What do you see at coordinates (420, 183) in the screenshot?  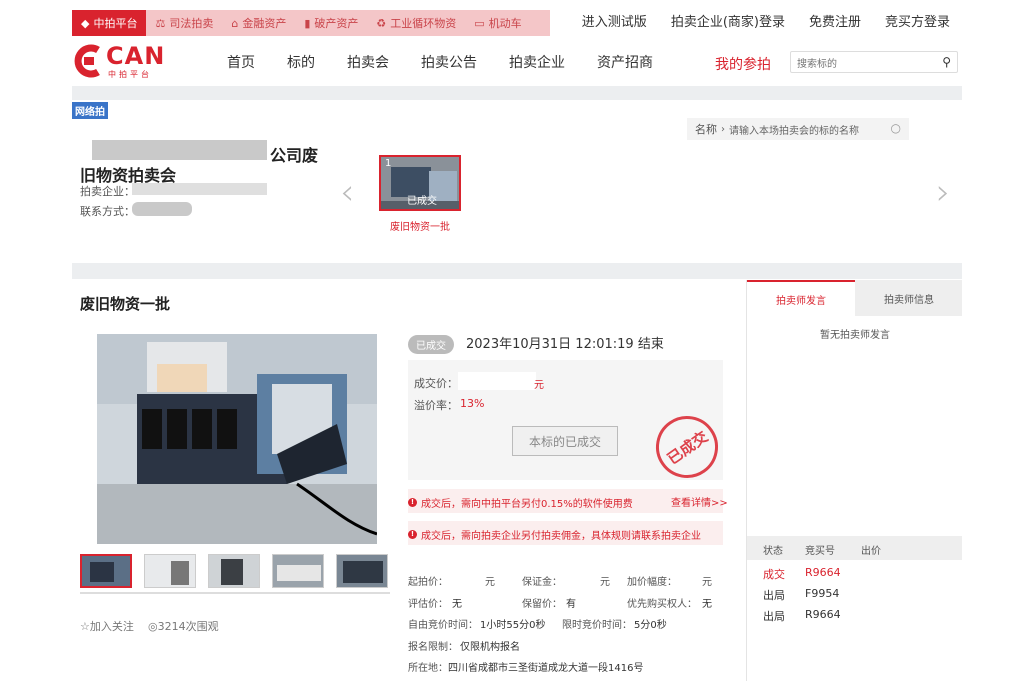 I see `lot-thumbnail: 1 已成交` at bounding box center [420, 183].